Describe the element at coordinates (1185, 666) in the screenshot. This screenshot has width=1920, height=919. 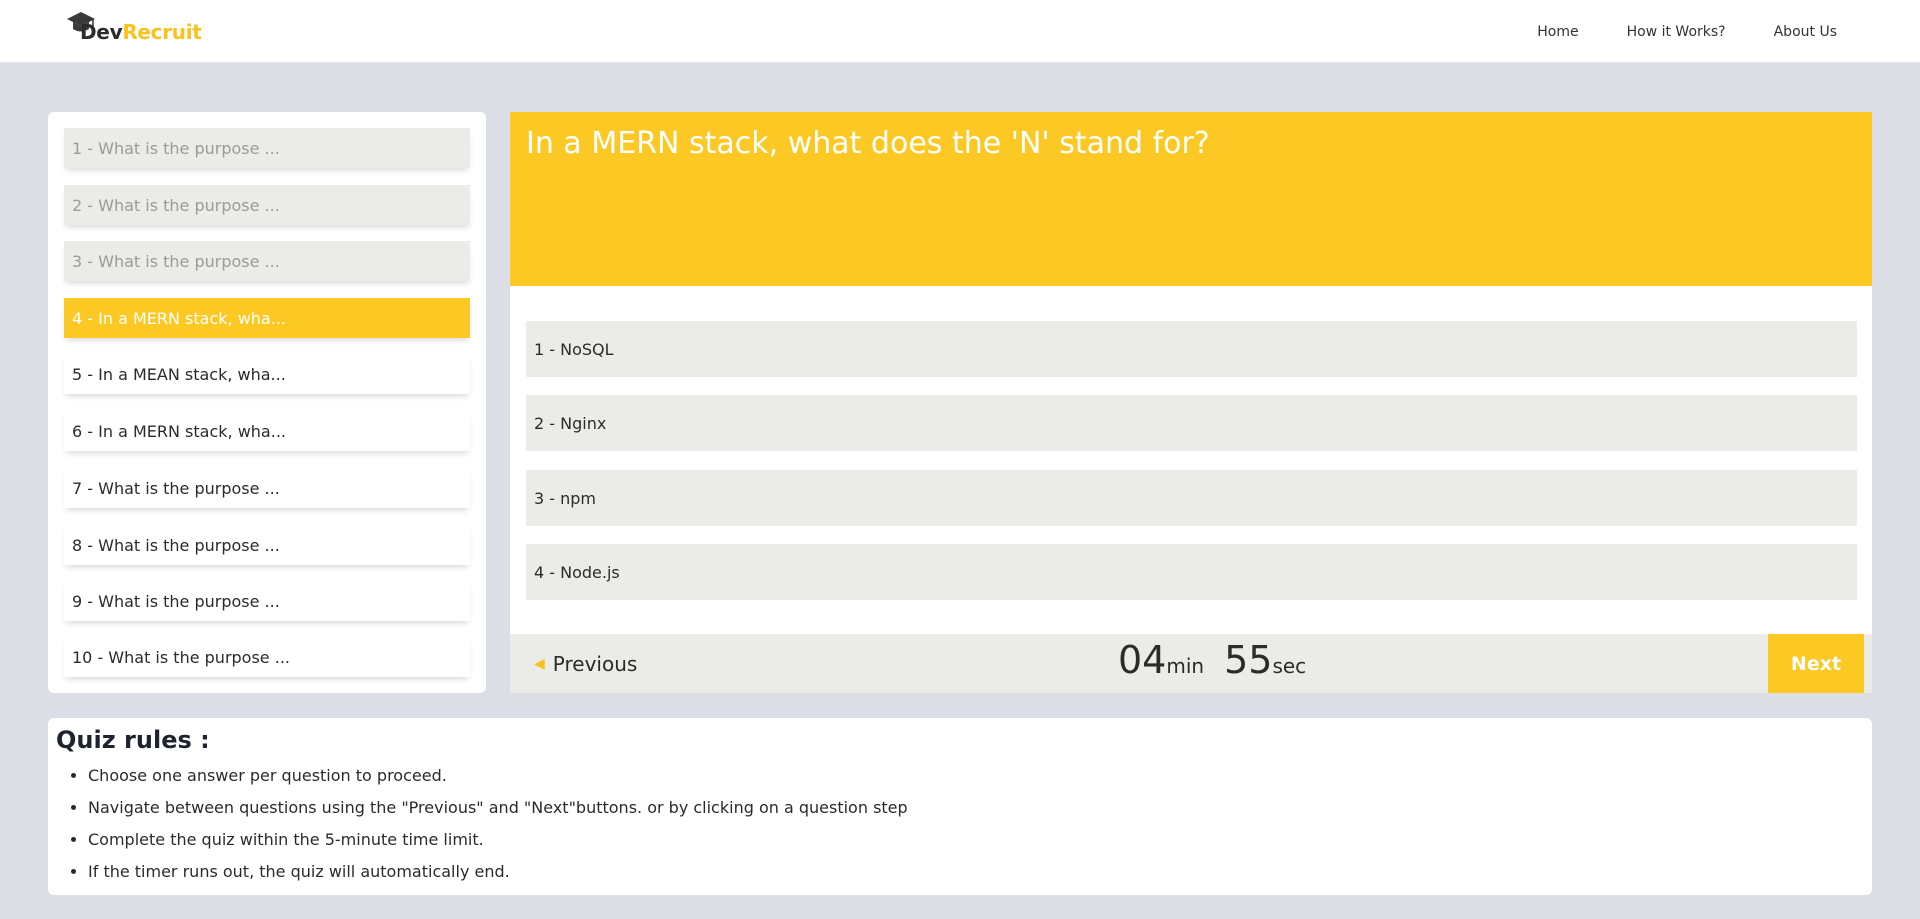
I see `timer-minutes-unit: min` at that location.